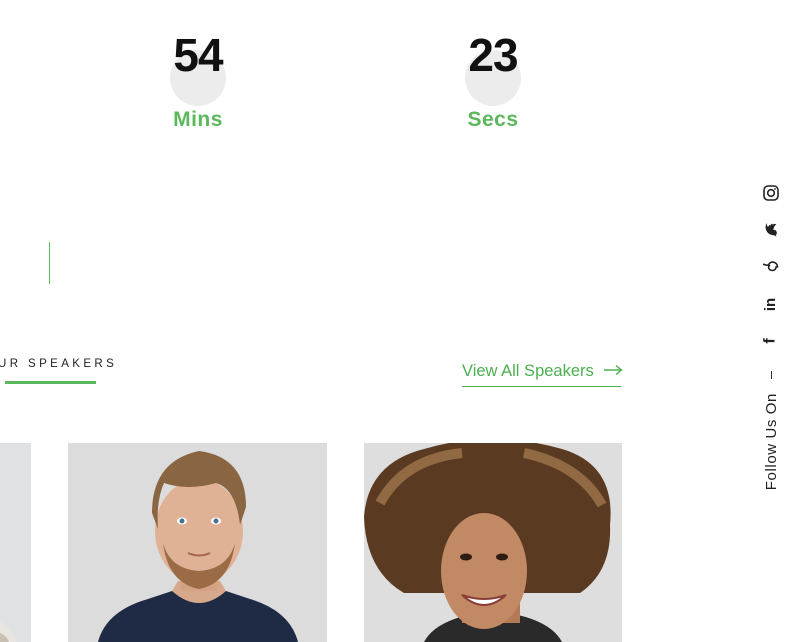 This screenshot has width=800, height=642. I want to click on follow-us-label: Follow Us On, so click(771, 442).